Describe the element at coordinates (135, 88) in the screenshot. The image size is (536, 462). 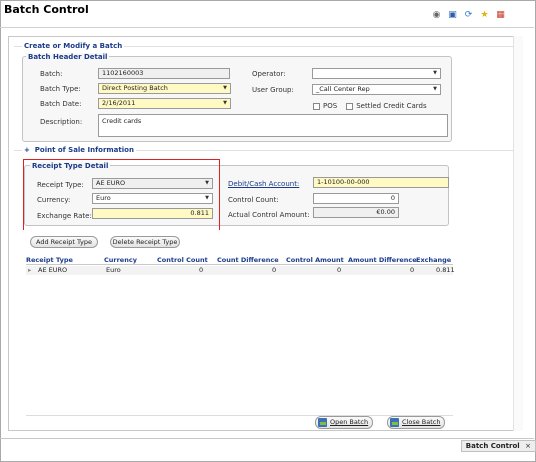
I see `batch-type-value: Direct Posting Batch` at that location.